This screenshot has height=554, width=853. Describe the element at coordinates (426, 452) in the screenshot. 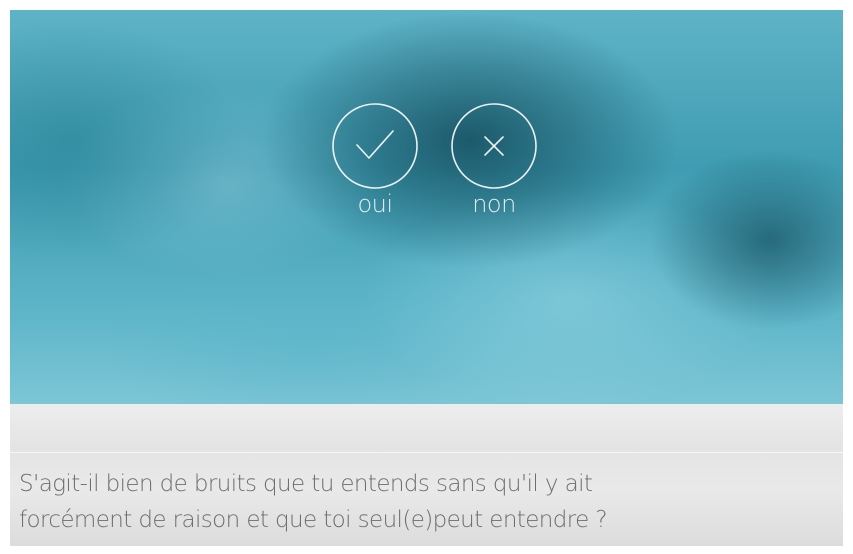

I see `panel-divider` at that location.